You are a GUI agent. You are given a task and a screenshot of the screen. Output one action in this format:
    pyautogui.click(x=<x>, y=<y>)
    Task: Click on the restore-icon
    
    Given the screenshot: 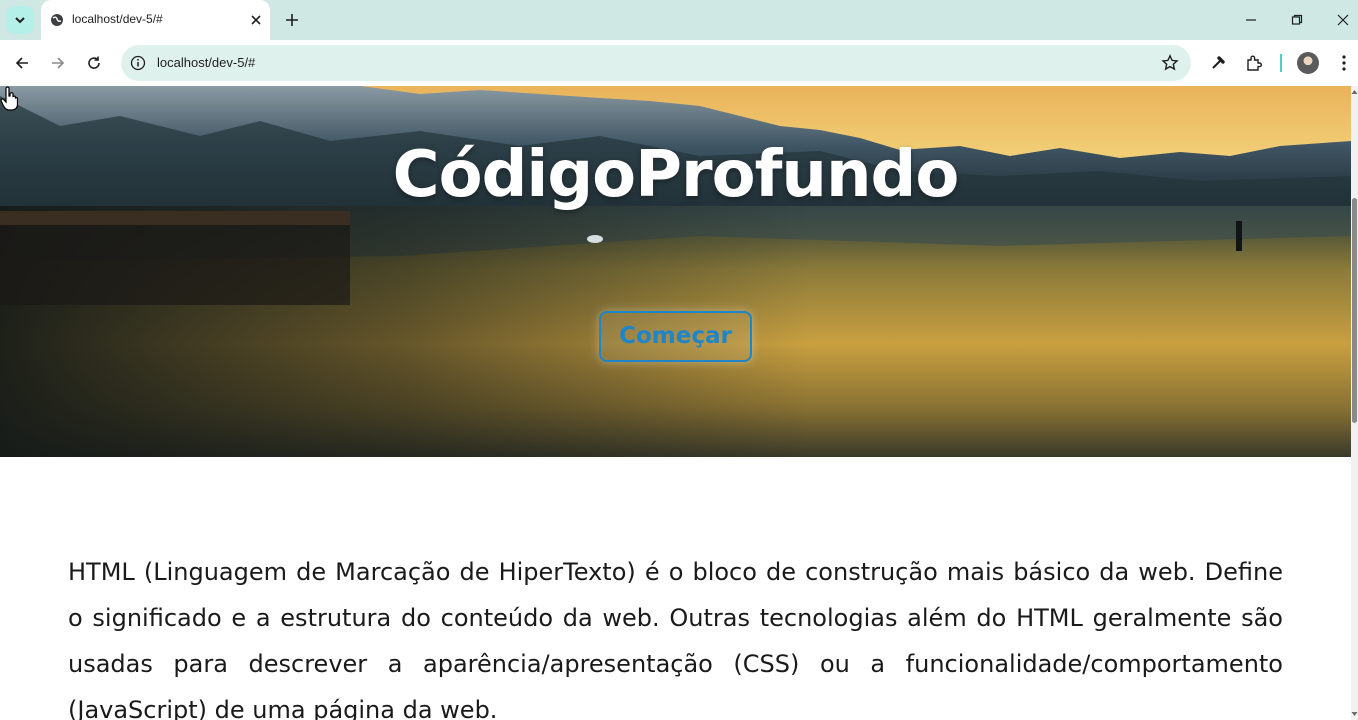 What is the action you would take?
    pyautogui.click(x=1297, y=19)
    